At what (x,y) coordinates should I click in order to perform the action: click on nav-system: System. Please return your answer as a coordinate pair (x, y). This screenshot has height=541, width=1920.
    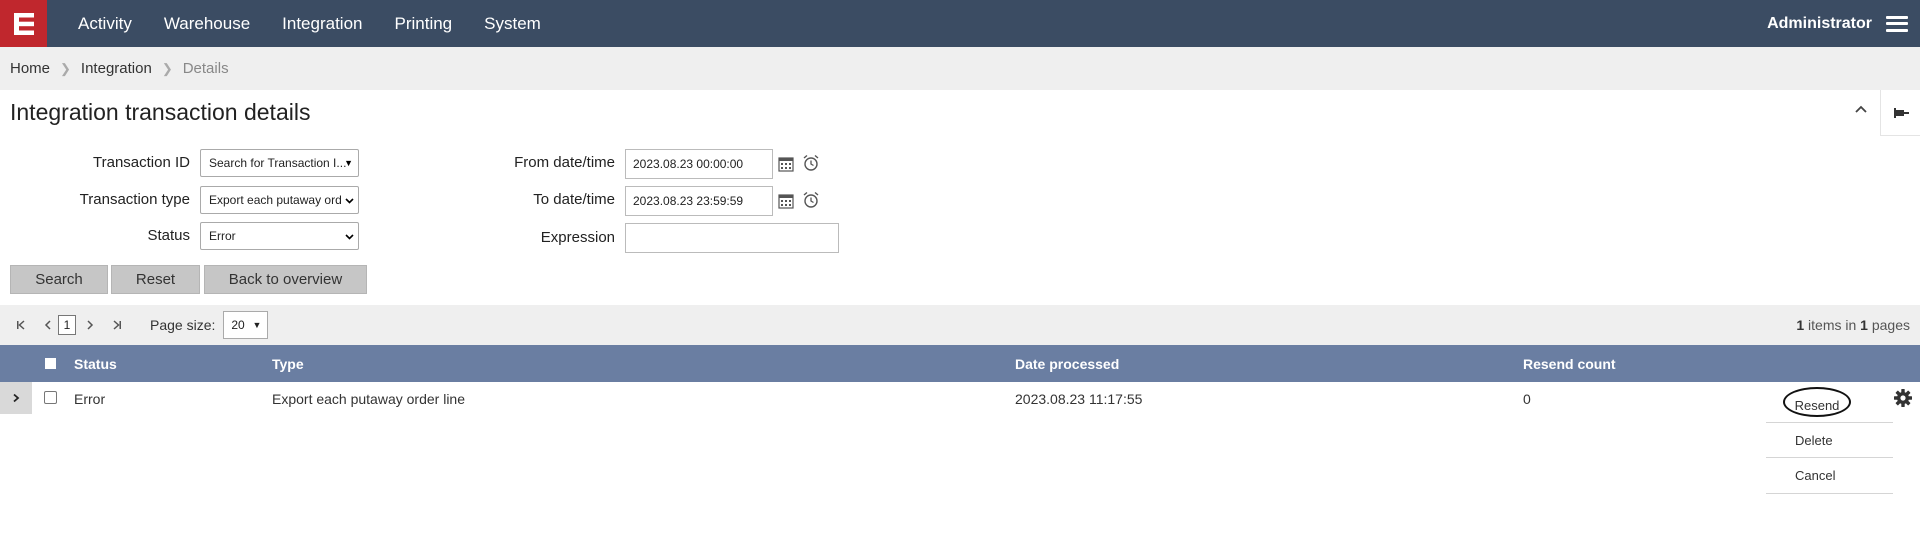
    Looking at the image, I should click on (512, 23).